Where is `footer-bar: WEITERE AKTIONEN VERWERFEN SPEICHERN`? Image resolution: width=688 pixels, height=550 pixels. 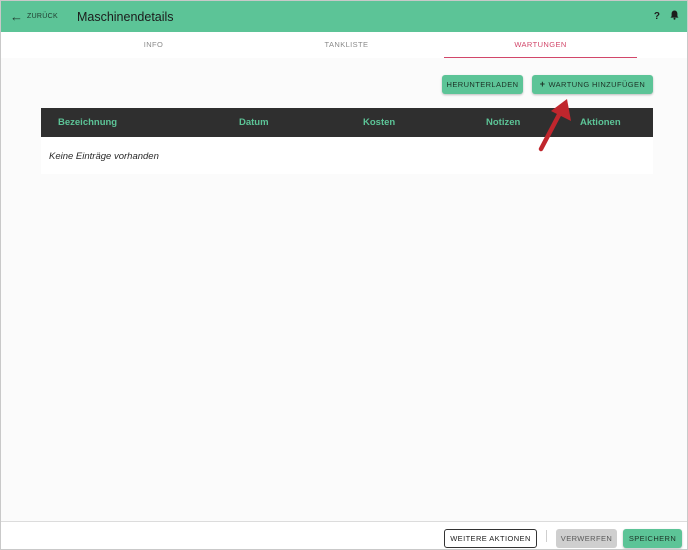
footer-bar: WEITERE AKTIONEN VERWERFEN SPEICHERN is located at coordinates (344, 535).